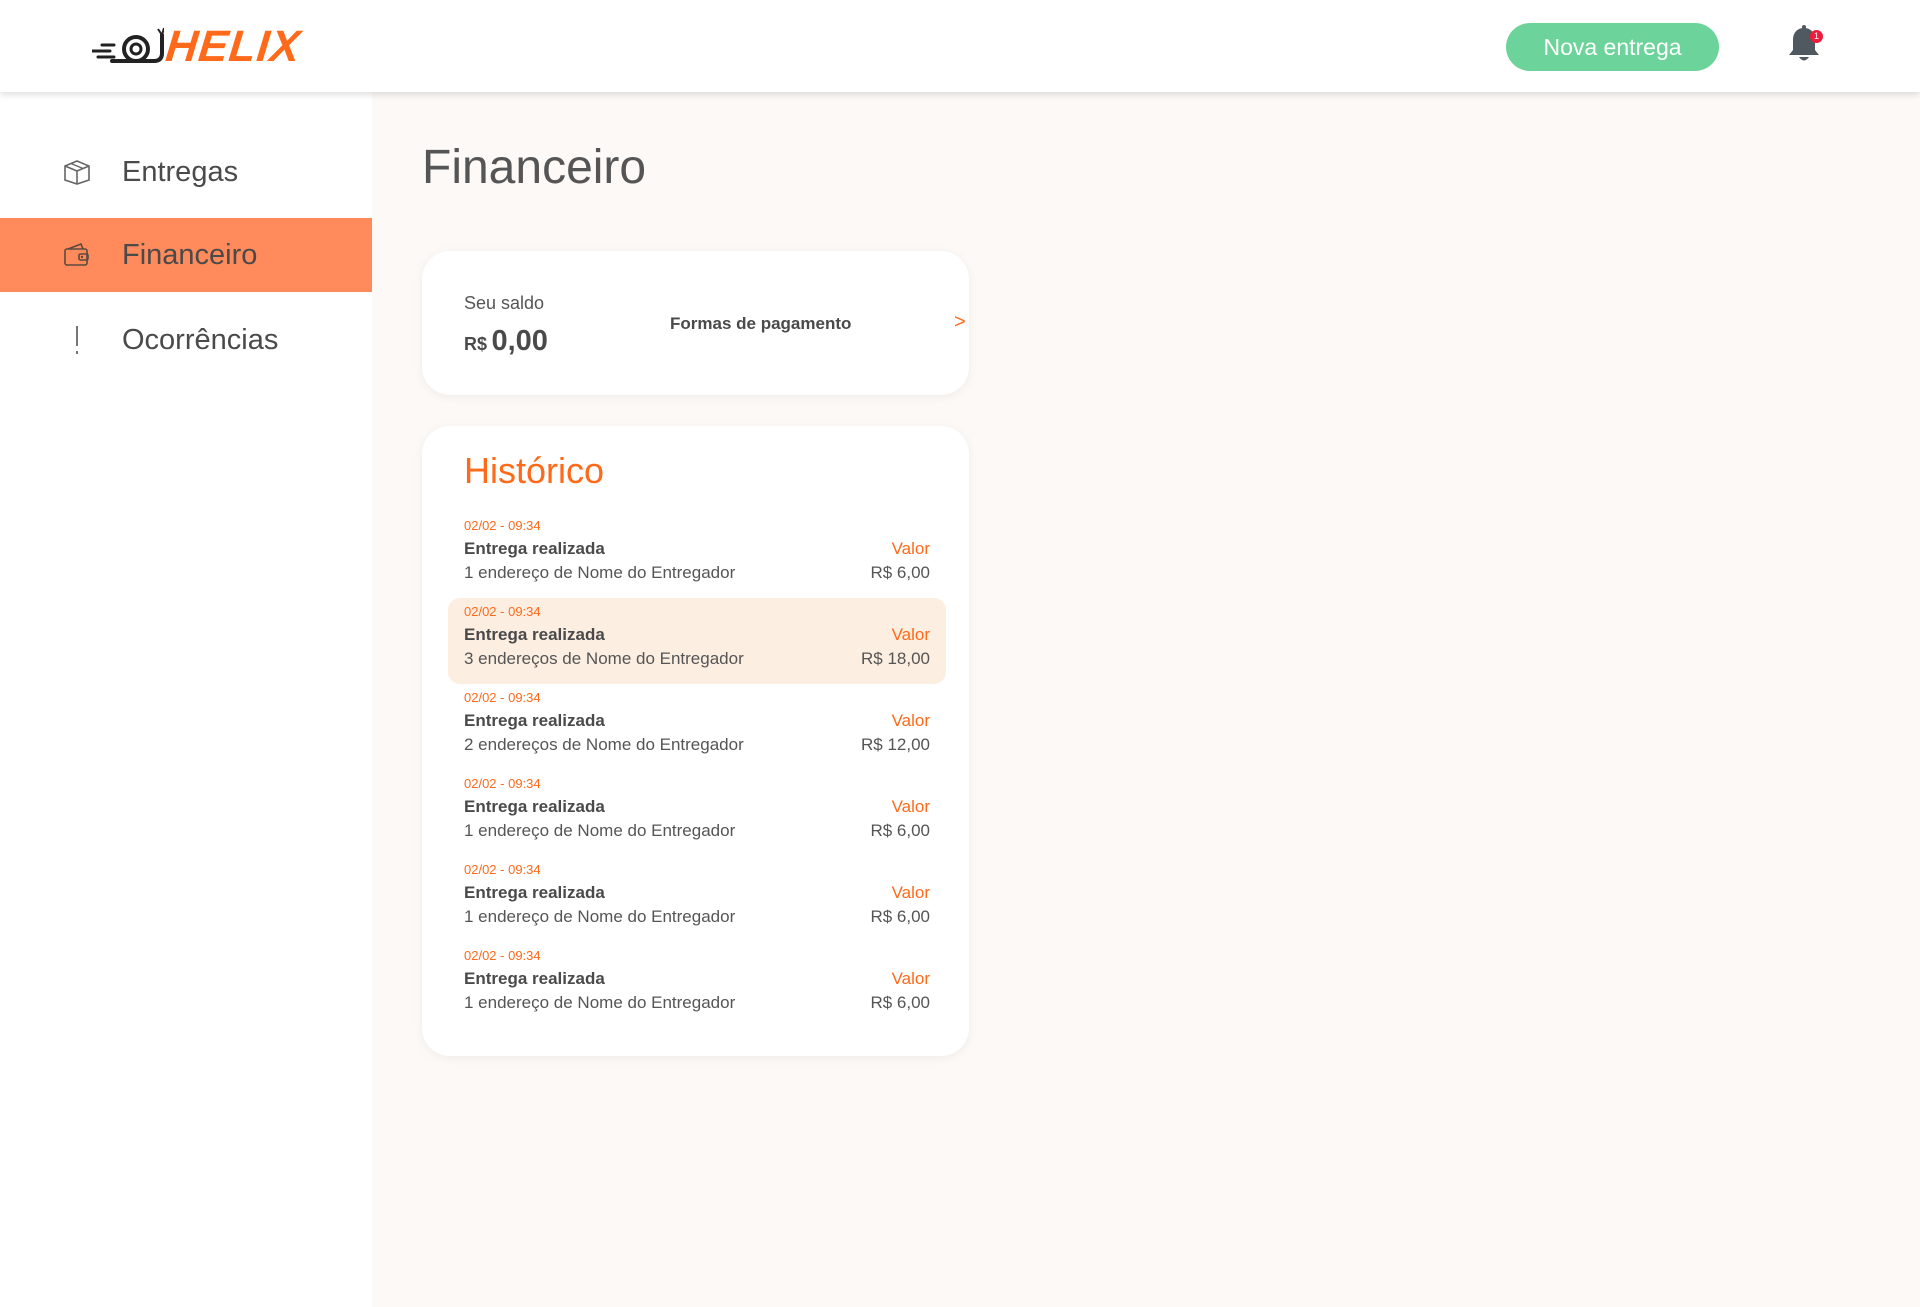 The width and height of the screenshot is (1920, 1307). I want to click on sidebar-item-entregas: Entregas, so click(186, 172).